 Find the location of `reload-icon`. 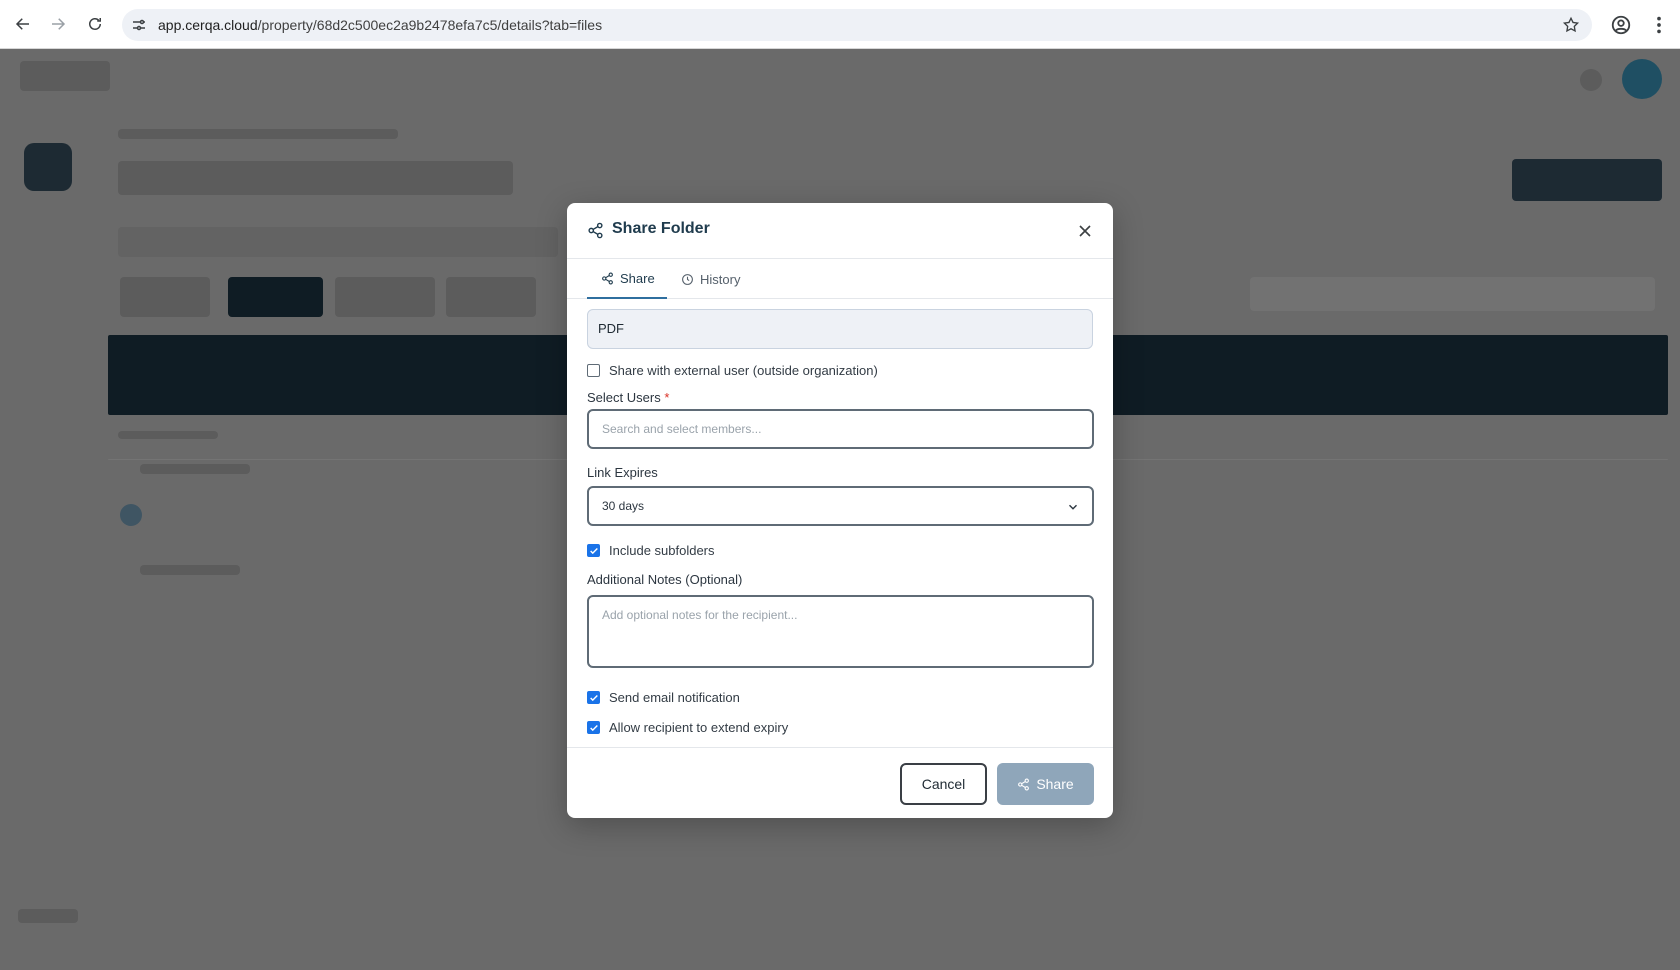

reload-icon is located at coordinates (95, 24).